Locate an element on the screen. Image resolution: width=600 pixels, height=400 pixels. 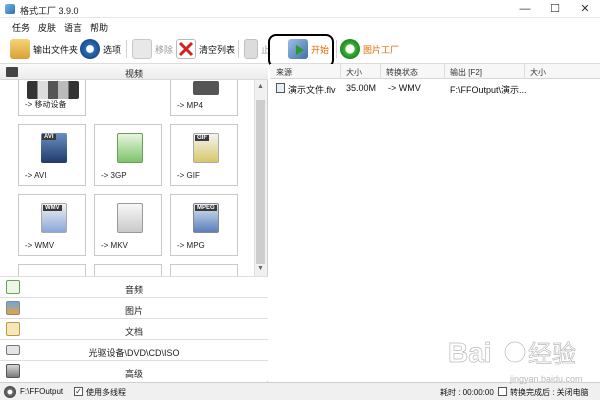
scroll-thumb is located at coordinates (260, 182).